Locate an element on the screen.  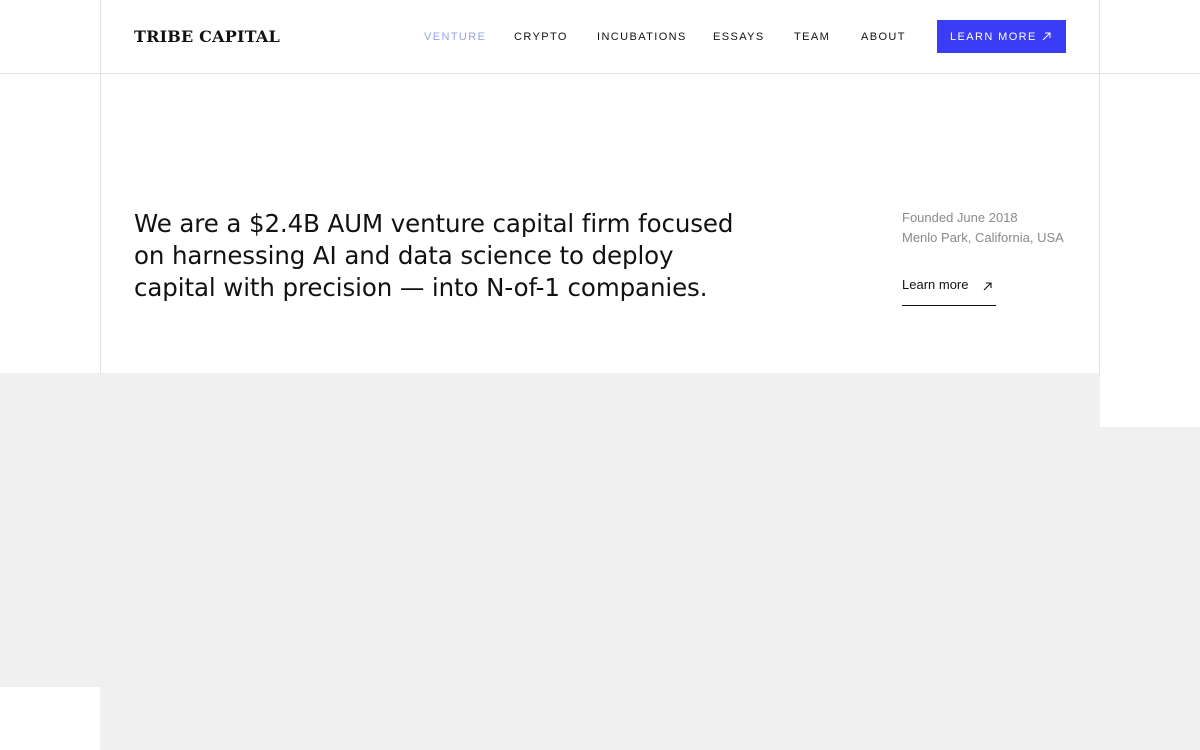
learn-more-button-label: LEARN MORE is located at coordinates (993, 36).